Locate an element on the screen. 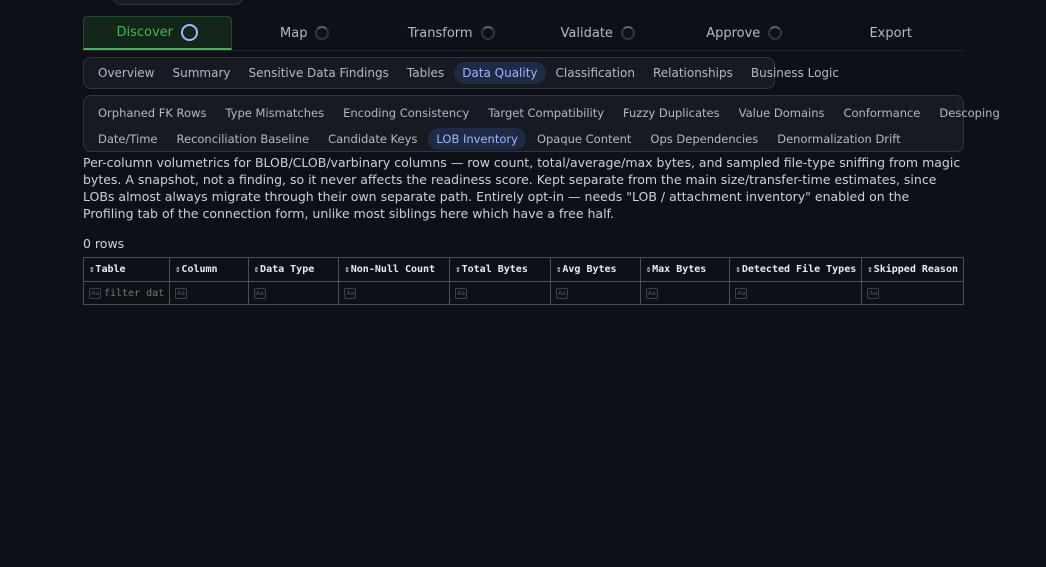 The image size is (1046, 567). step-discover: Discover is located at coordinates (157, 33).